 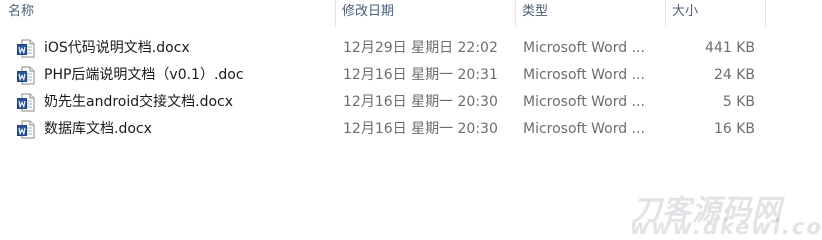 I want to click on file-name: PHP后端说明文档（v0.1）.doc, so click(x=189, y=75).